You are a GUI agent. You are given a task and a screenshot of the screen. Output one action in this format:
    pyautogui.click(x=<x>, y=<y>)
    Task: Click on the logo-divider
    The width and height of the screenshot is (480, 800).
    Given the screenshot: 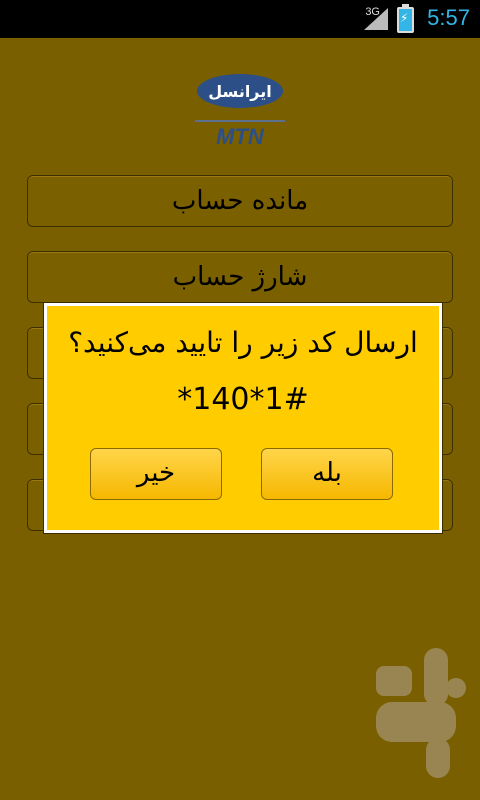 What is the action you would take?
    pyautogui.click(x=240, y=121)
    